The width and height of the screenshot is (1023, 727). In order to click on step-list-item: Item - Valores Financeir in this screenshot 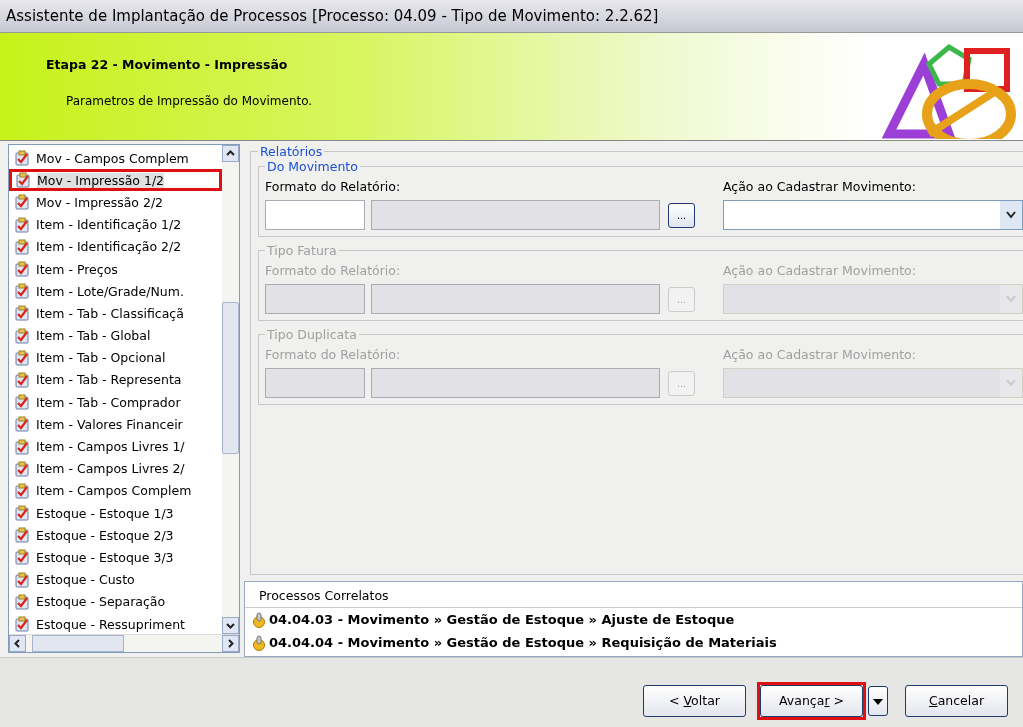, I will do `click(115, 424)`.